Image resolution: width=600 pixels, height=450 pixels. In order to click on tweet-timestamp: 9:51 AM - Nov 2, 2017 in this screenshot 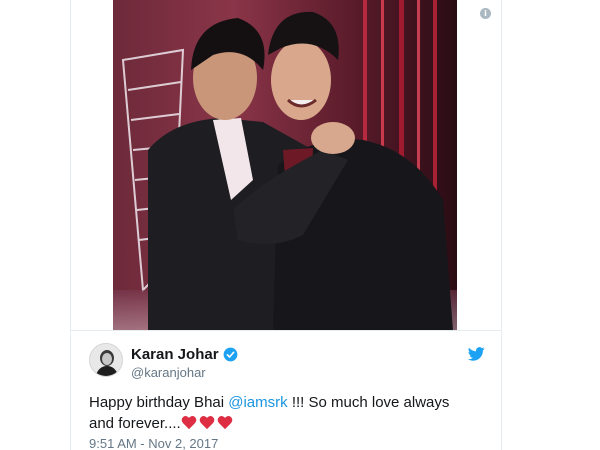, I will do `click(153, 443)`.